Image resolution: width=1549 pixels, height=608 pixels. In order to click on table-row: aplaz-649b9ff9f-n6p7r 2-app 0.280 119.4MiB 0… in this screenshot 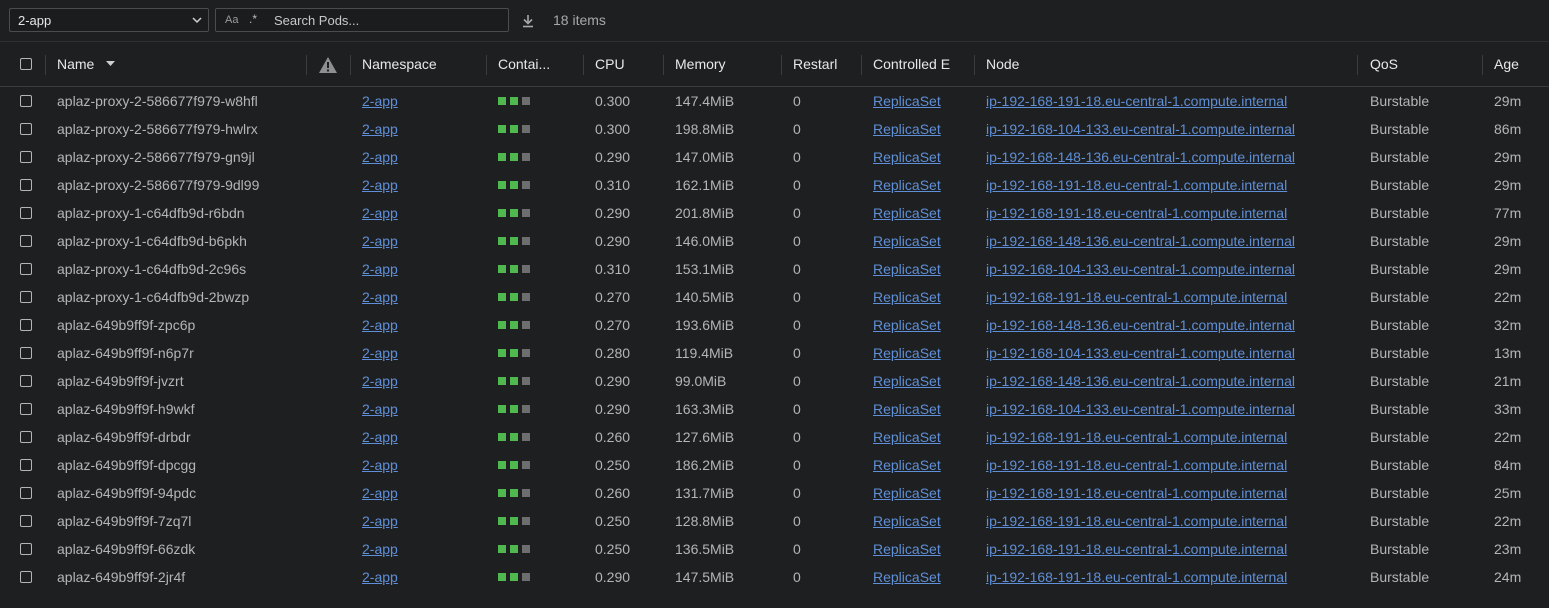, I will do `click(774, 353)`.